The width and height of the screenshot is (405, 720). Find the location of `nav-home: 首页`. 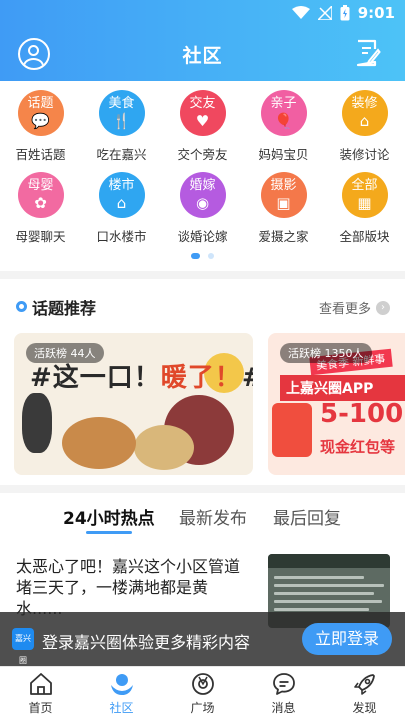

nav-home: 首页 is located at coordinates (40, 693).